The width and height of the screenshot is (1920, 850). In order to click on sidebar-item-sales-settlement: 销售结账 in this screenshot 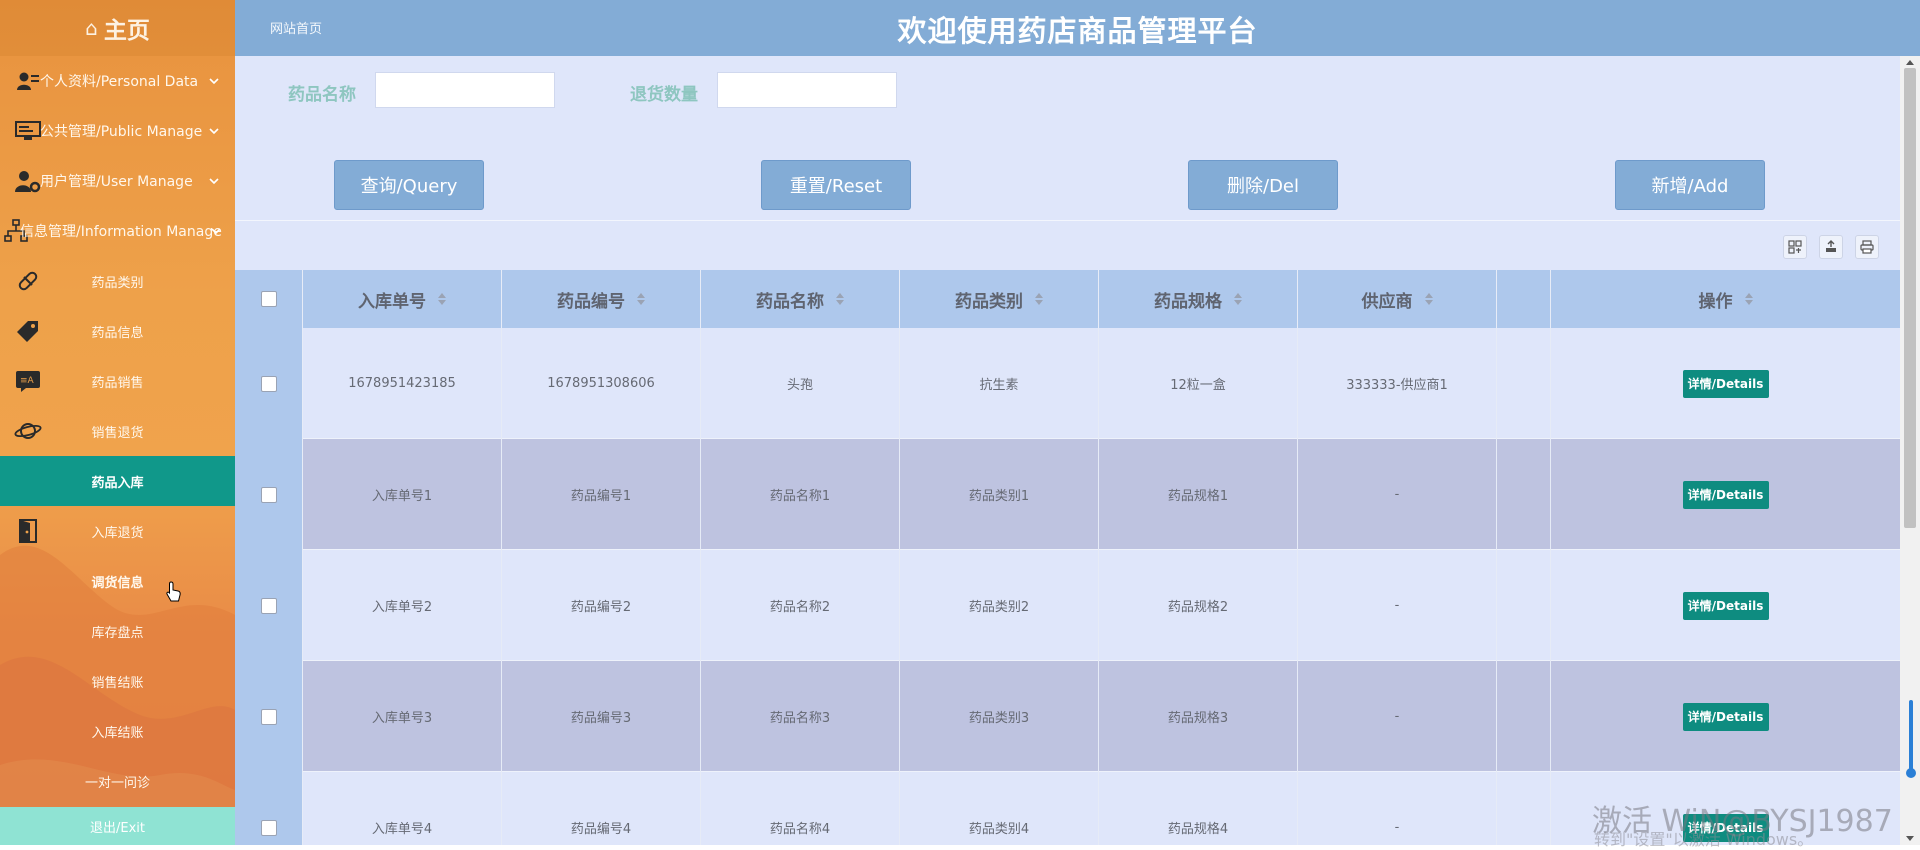, I will do `click(117, 681)`.